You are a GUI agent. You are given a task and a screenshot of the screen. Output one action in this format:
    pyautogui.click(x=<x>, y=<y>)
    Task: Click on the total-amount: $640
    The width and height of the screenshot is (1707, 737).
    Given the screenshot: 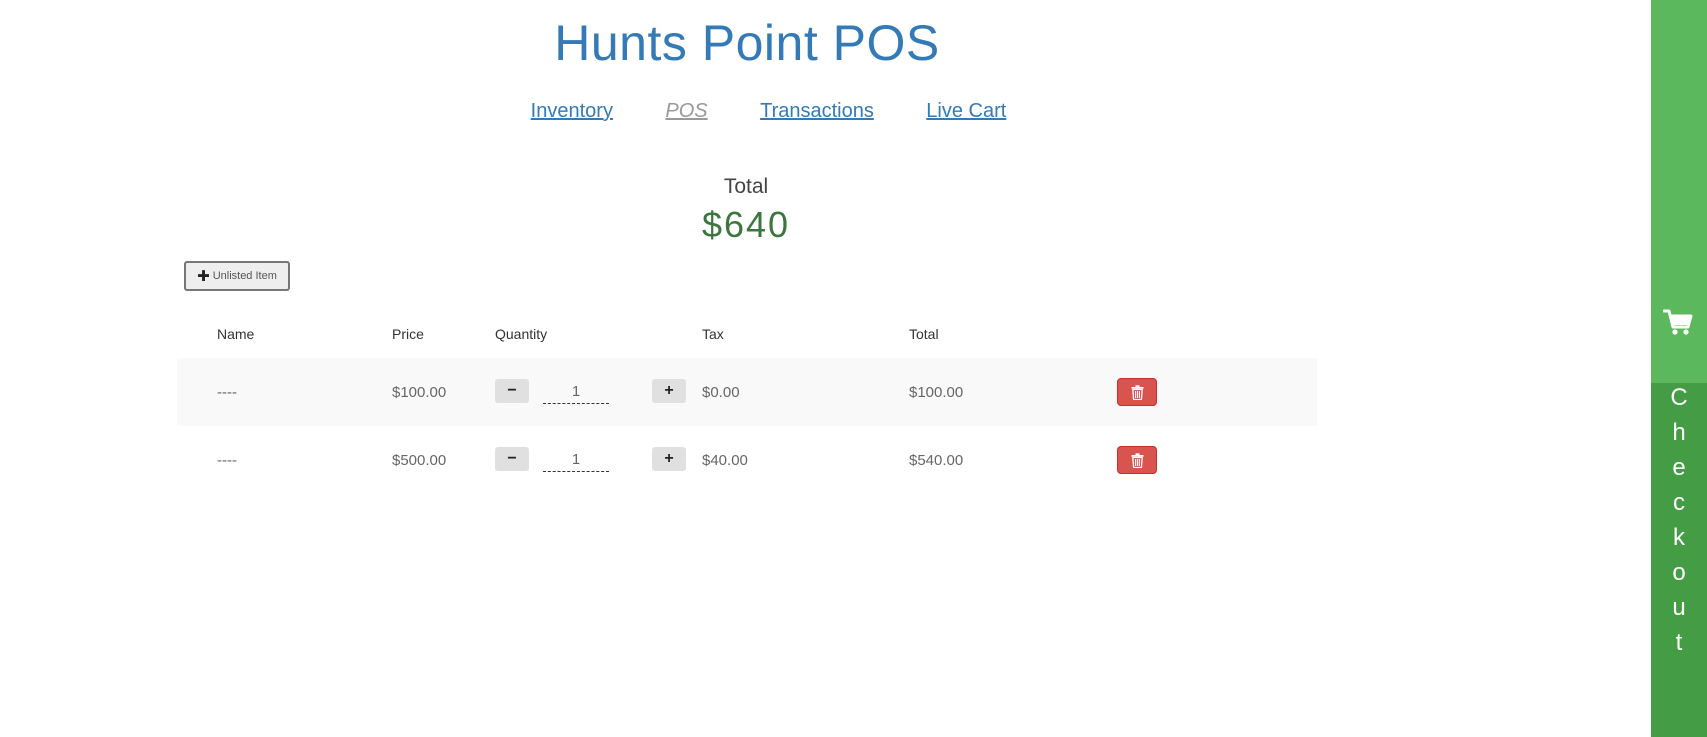 What is the action you would take?
    pyautogui.click(x=746, y=224)
    